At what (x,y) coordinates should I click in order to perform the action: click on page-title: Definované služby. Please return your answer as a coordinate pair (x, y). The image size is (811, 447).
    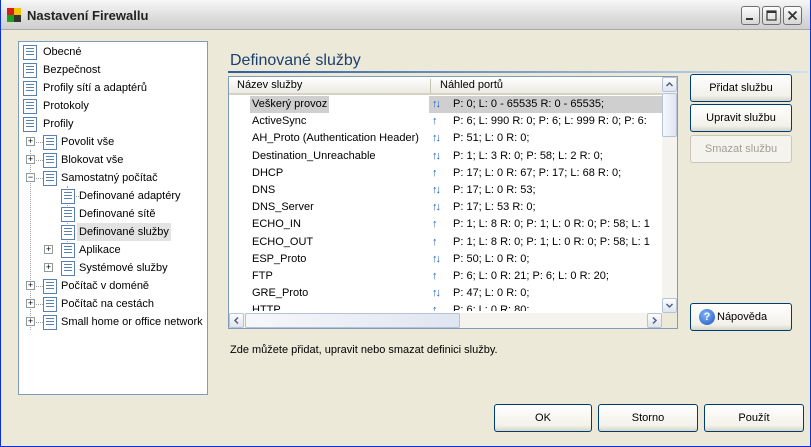
    Looking at the image, I should click on (295, 60).